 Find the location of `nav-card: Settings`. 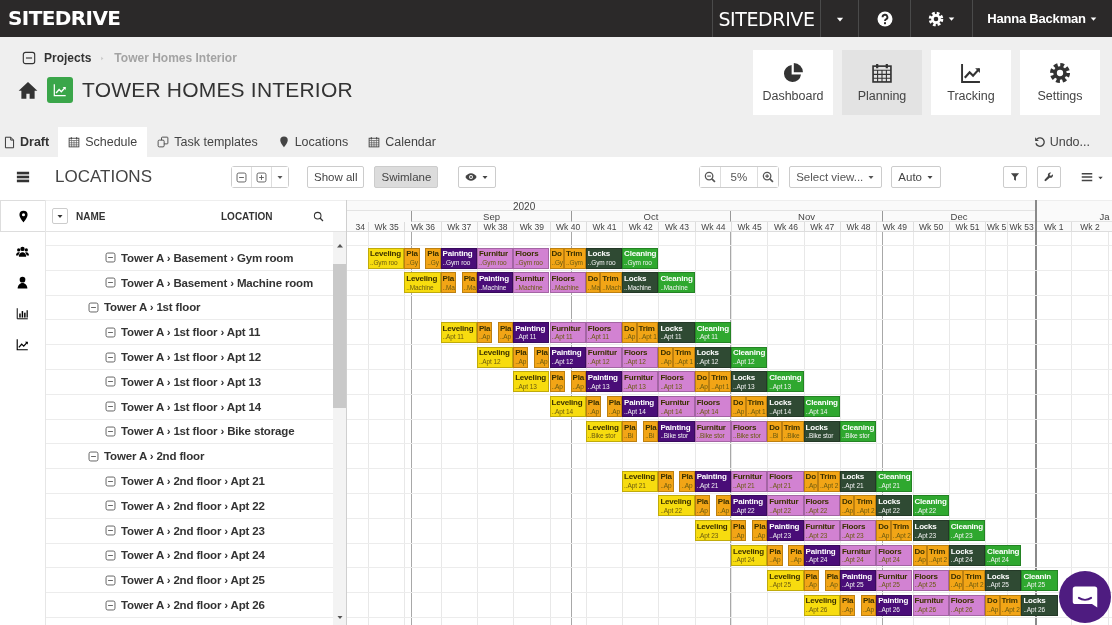

nav-card: Settings is located at coordinates (1060, 82).